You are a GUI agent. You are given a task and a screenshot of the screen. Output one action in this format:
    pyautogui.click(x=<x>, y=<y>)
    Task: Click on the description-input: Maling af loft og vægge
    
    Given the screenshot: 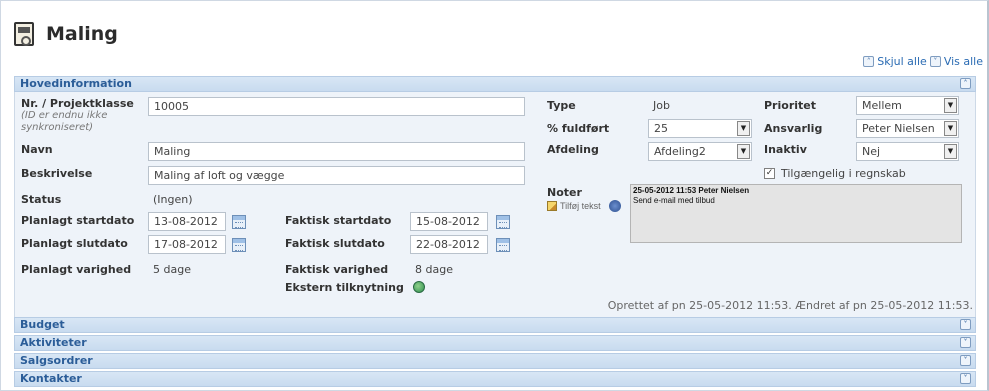 What is the action you would take?
    pyautogui.click(x=336, y=175)
    